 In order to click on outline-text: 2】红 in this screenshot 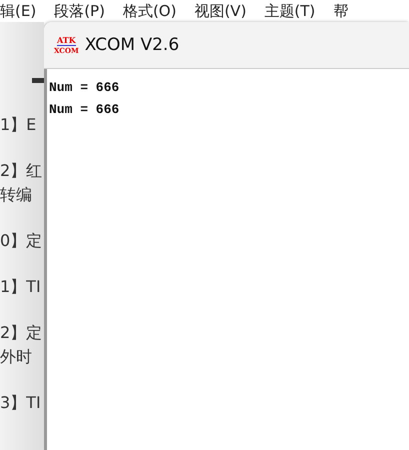, I will do `click(22, 171)`.